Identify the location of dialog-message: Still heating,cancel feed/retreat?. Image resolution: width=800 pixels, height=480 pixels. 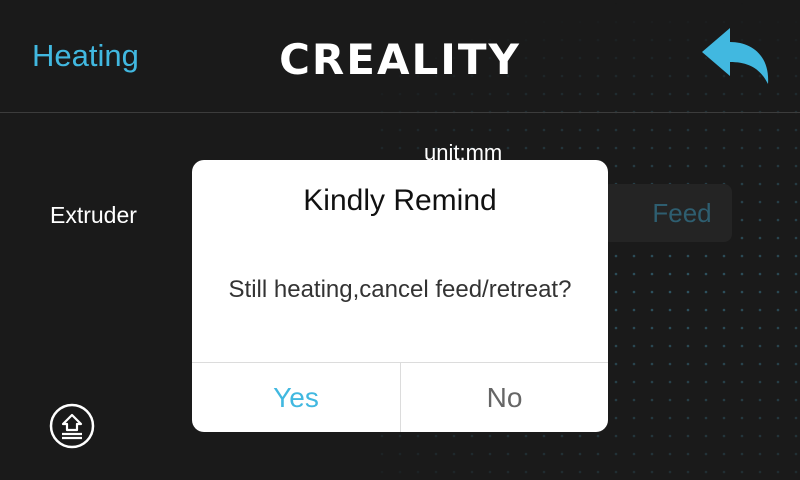
(400, 289).